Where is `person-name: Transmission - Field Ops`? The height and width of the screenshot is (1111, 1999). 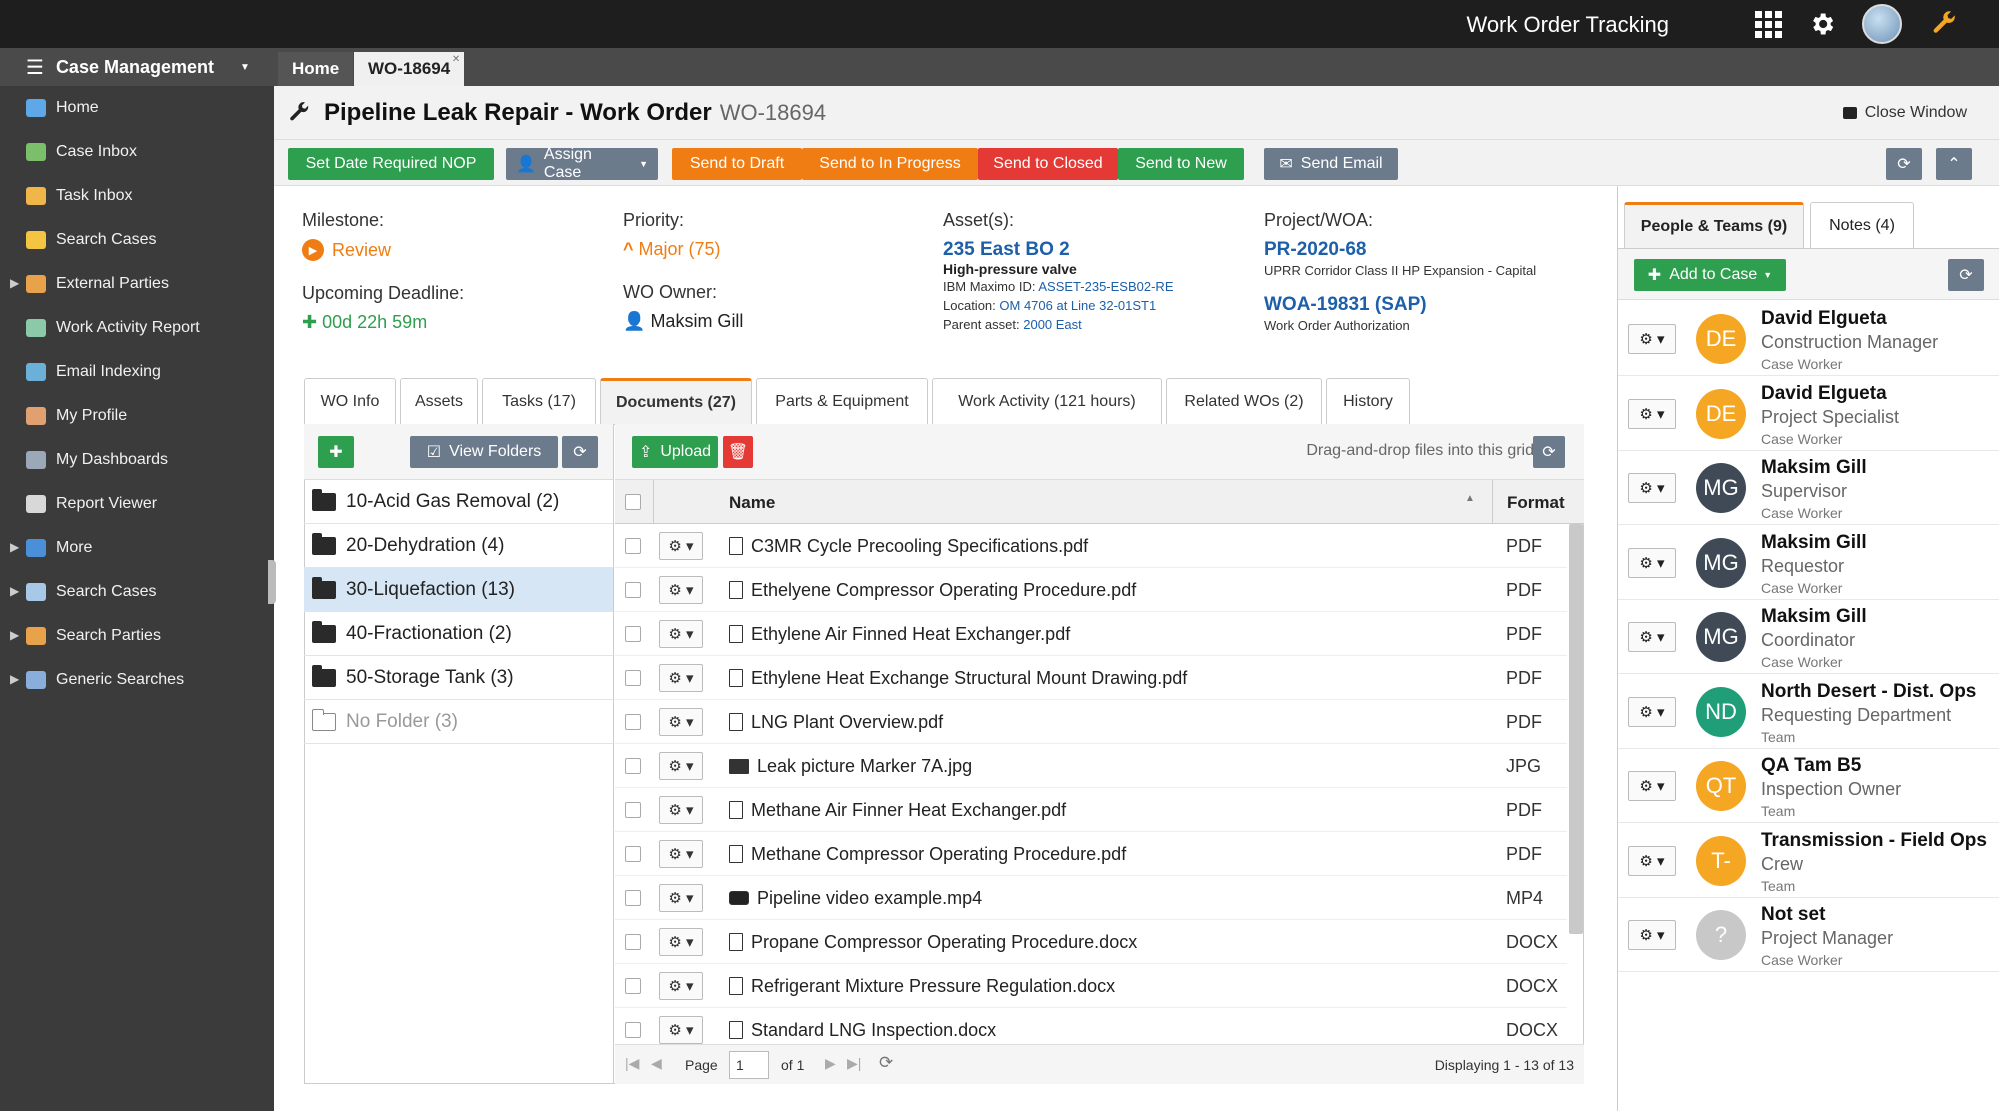 person-name: Transmission - Field Ops is located at coordinates (1874, 841).